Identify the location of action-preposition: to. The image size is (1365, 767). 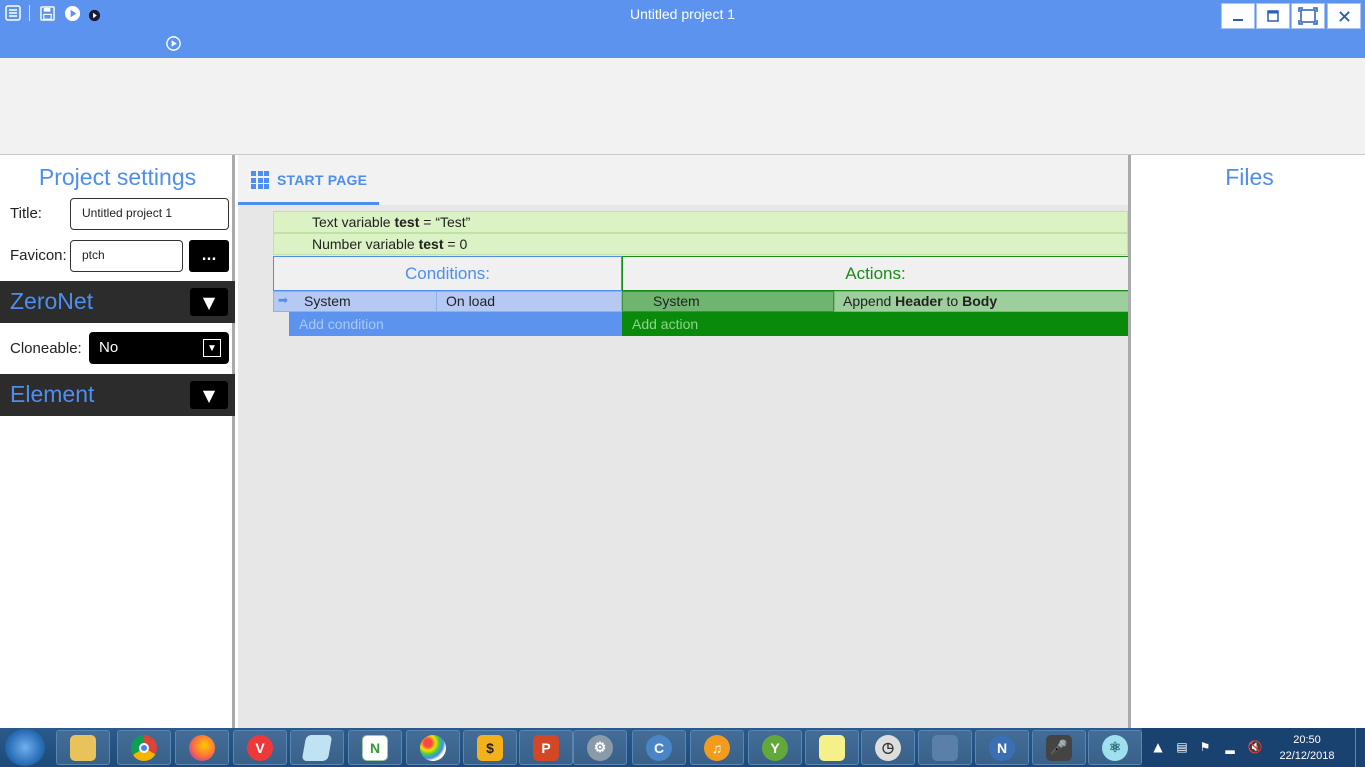
(952, 301).